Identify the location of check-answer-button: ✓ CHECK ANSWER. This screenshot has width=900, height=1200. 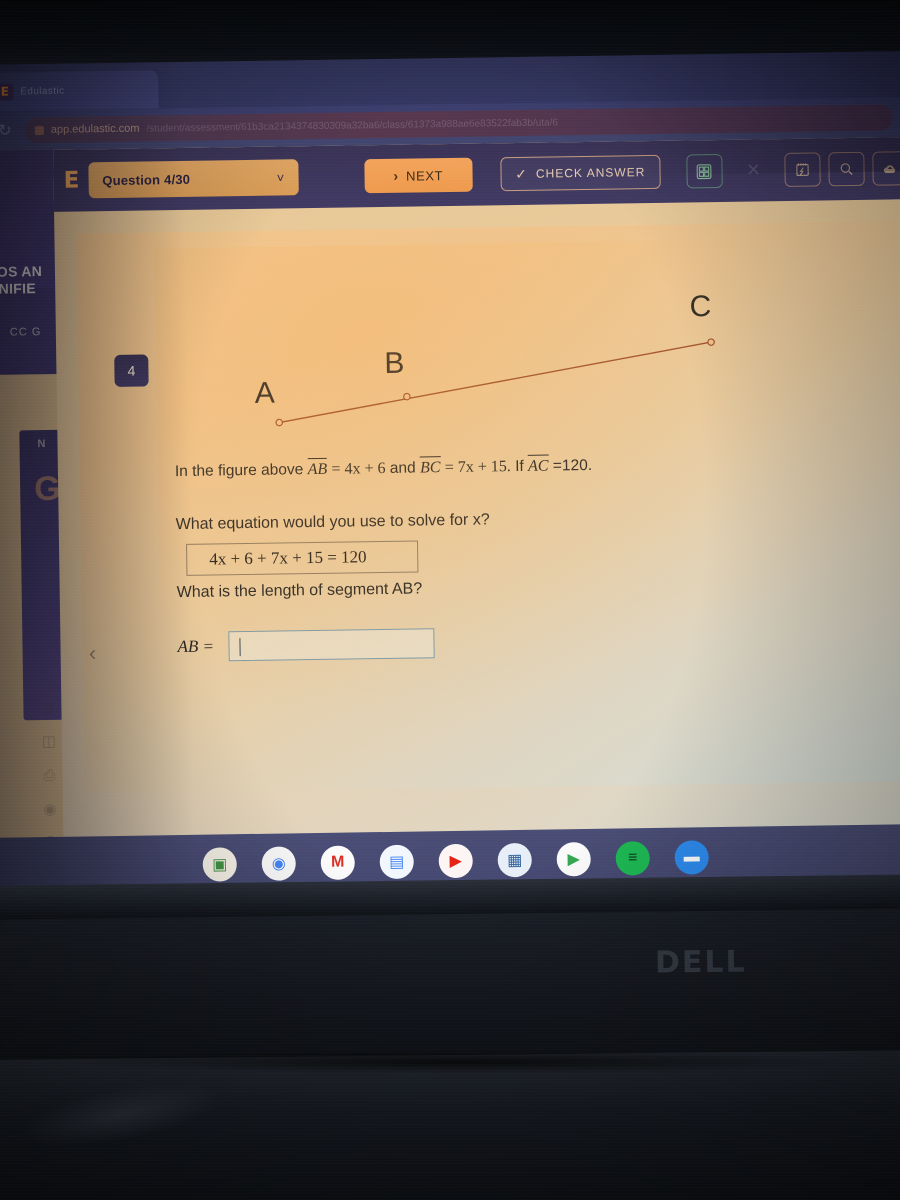
(580, 173).